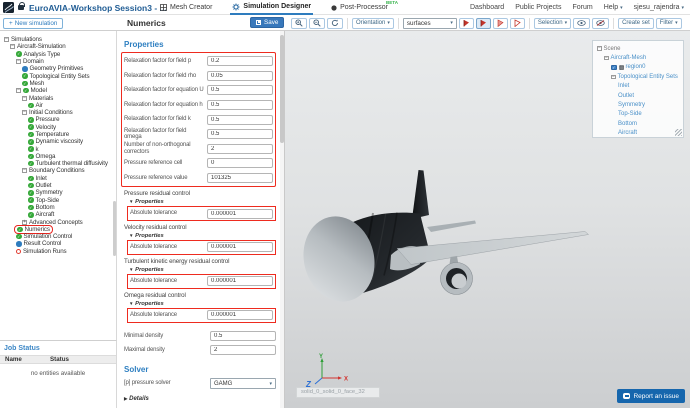  I want to click on panel-scrollbar, so click(282, 219).